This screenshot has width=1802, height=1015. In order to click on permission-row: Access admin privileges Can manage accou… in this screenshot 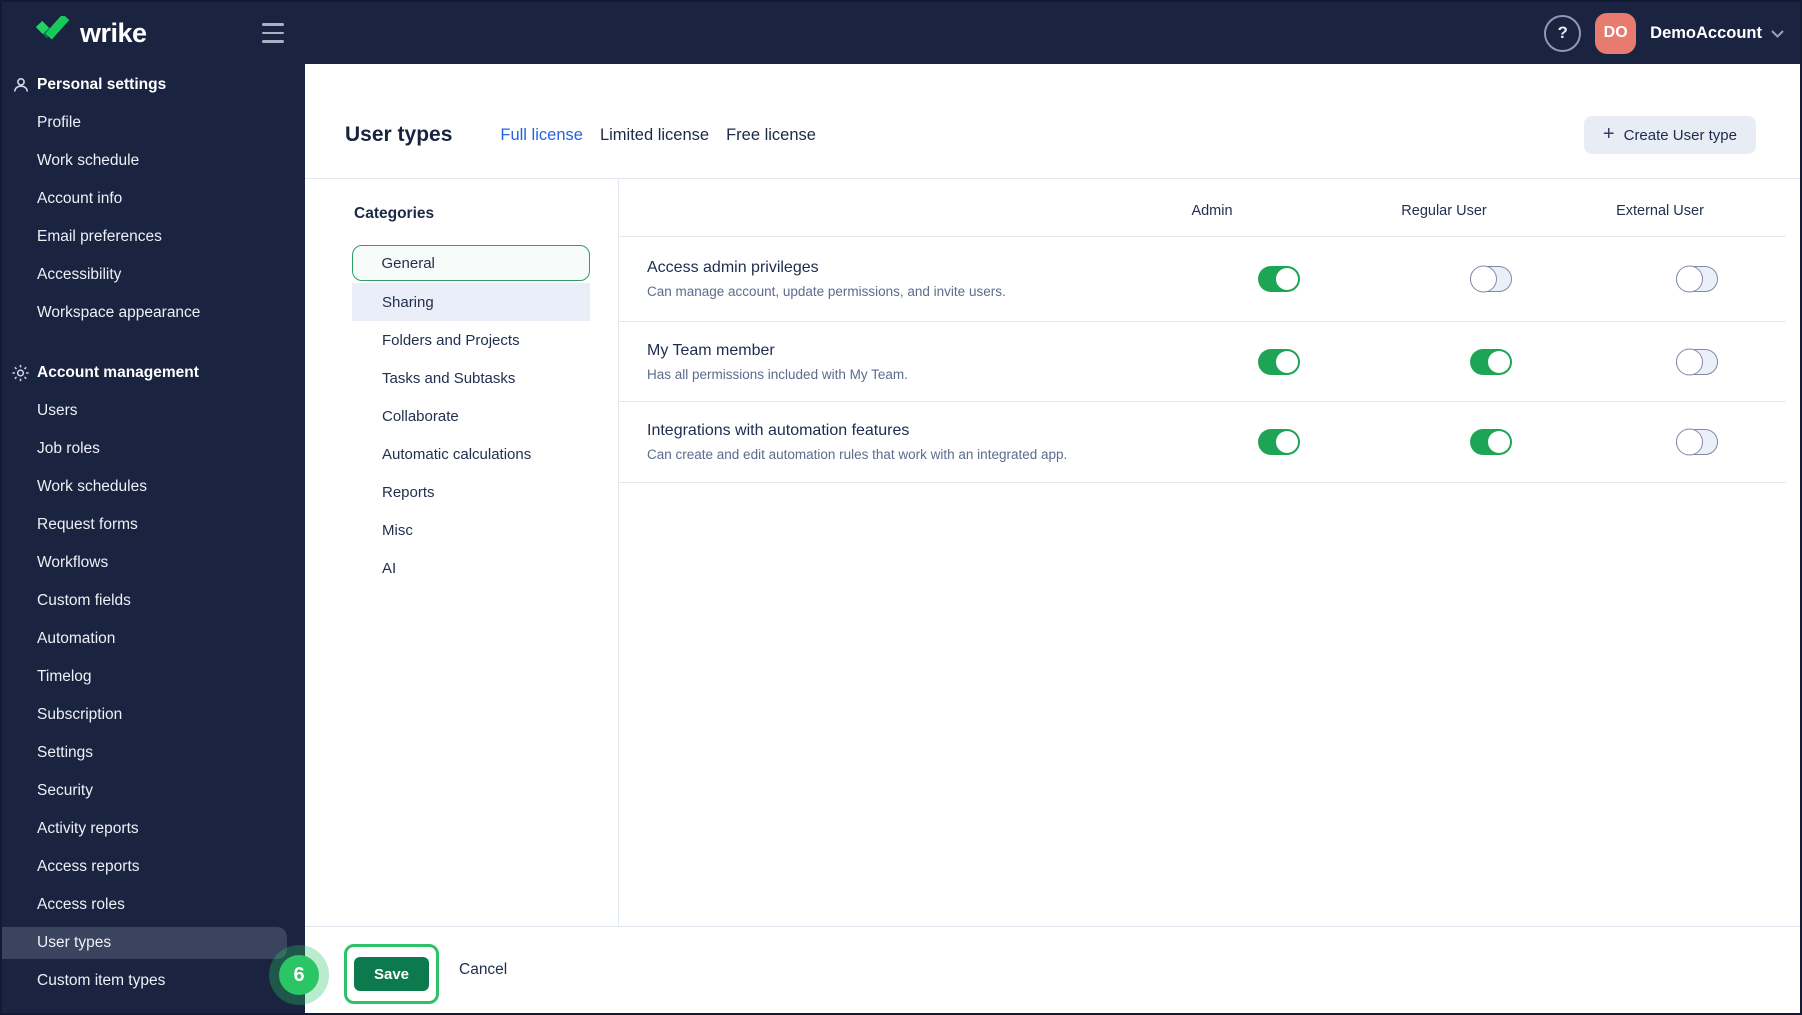, I will do `click(1202, 278)`.